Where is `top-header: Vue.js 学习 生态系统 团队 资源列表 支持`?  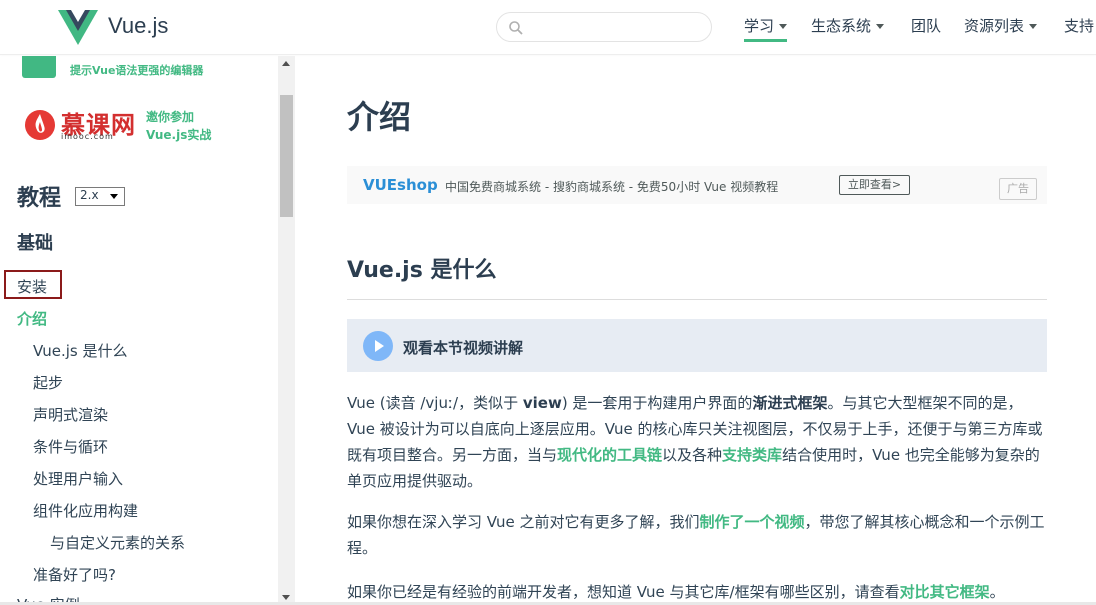
top-header: Vue.js 学习 生态系统 团队 资源列表 支持 is located at coordinates (548, 27).